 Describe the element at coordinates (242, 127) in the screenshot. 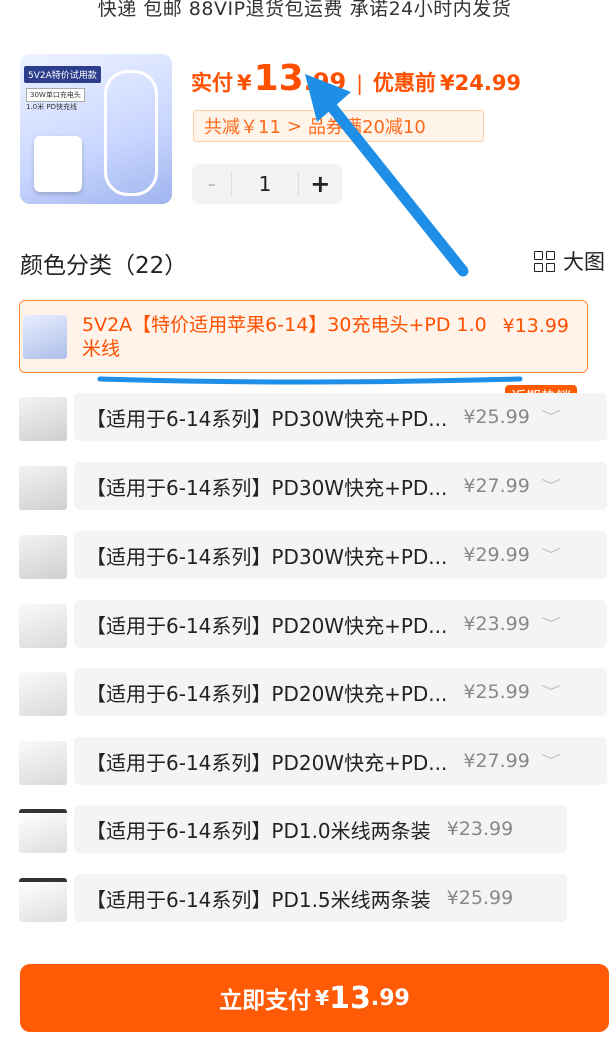

I see `discount-total: 共减￥11` at that location.